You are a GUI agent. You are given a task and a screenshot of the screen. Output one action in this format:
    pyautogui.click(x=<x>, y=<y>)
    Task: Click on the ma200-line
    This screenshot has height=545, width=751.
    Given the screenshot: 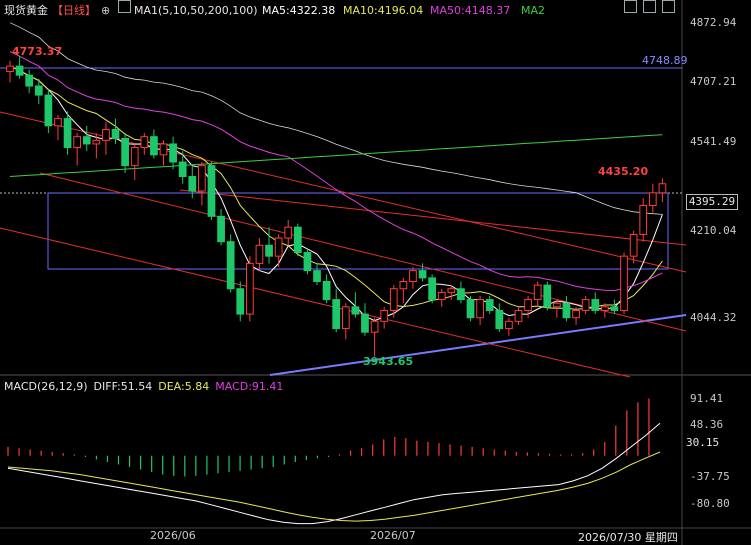 What is the action you would take?
    pyautogui.click(x=336, y=155)
    